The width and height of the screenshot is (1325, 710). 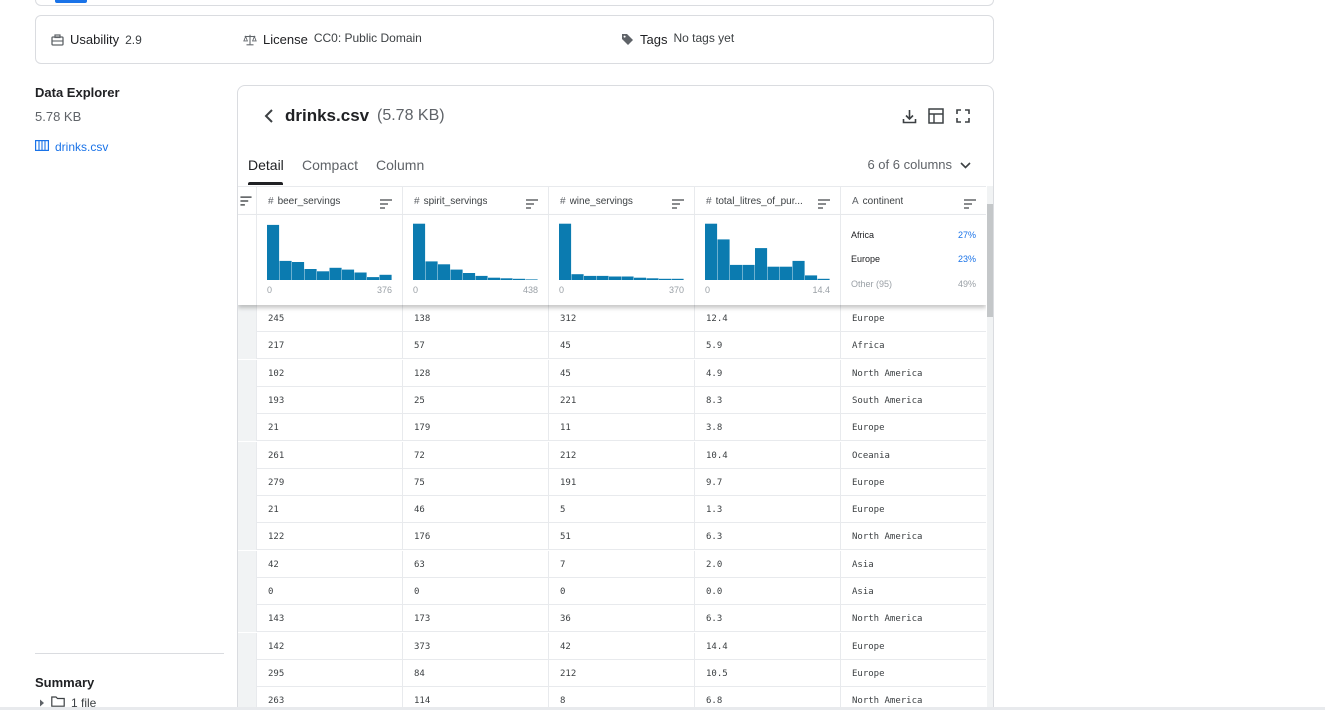 What do you see at coordinates (966, 259) in the screenshot?
I see `category-percent: 23%` at bounding box center [966, 259].